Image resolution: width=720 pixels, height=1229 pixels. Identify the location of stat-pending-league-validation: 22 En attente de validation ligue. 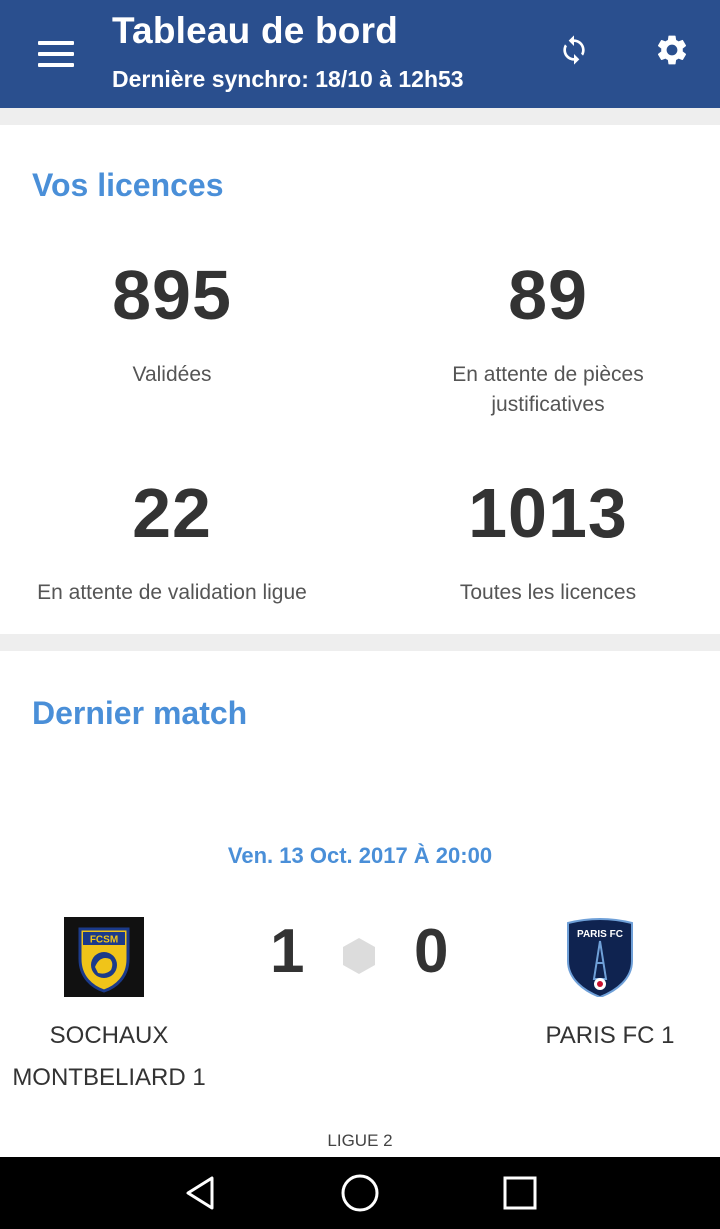
(176, 543).